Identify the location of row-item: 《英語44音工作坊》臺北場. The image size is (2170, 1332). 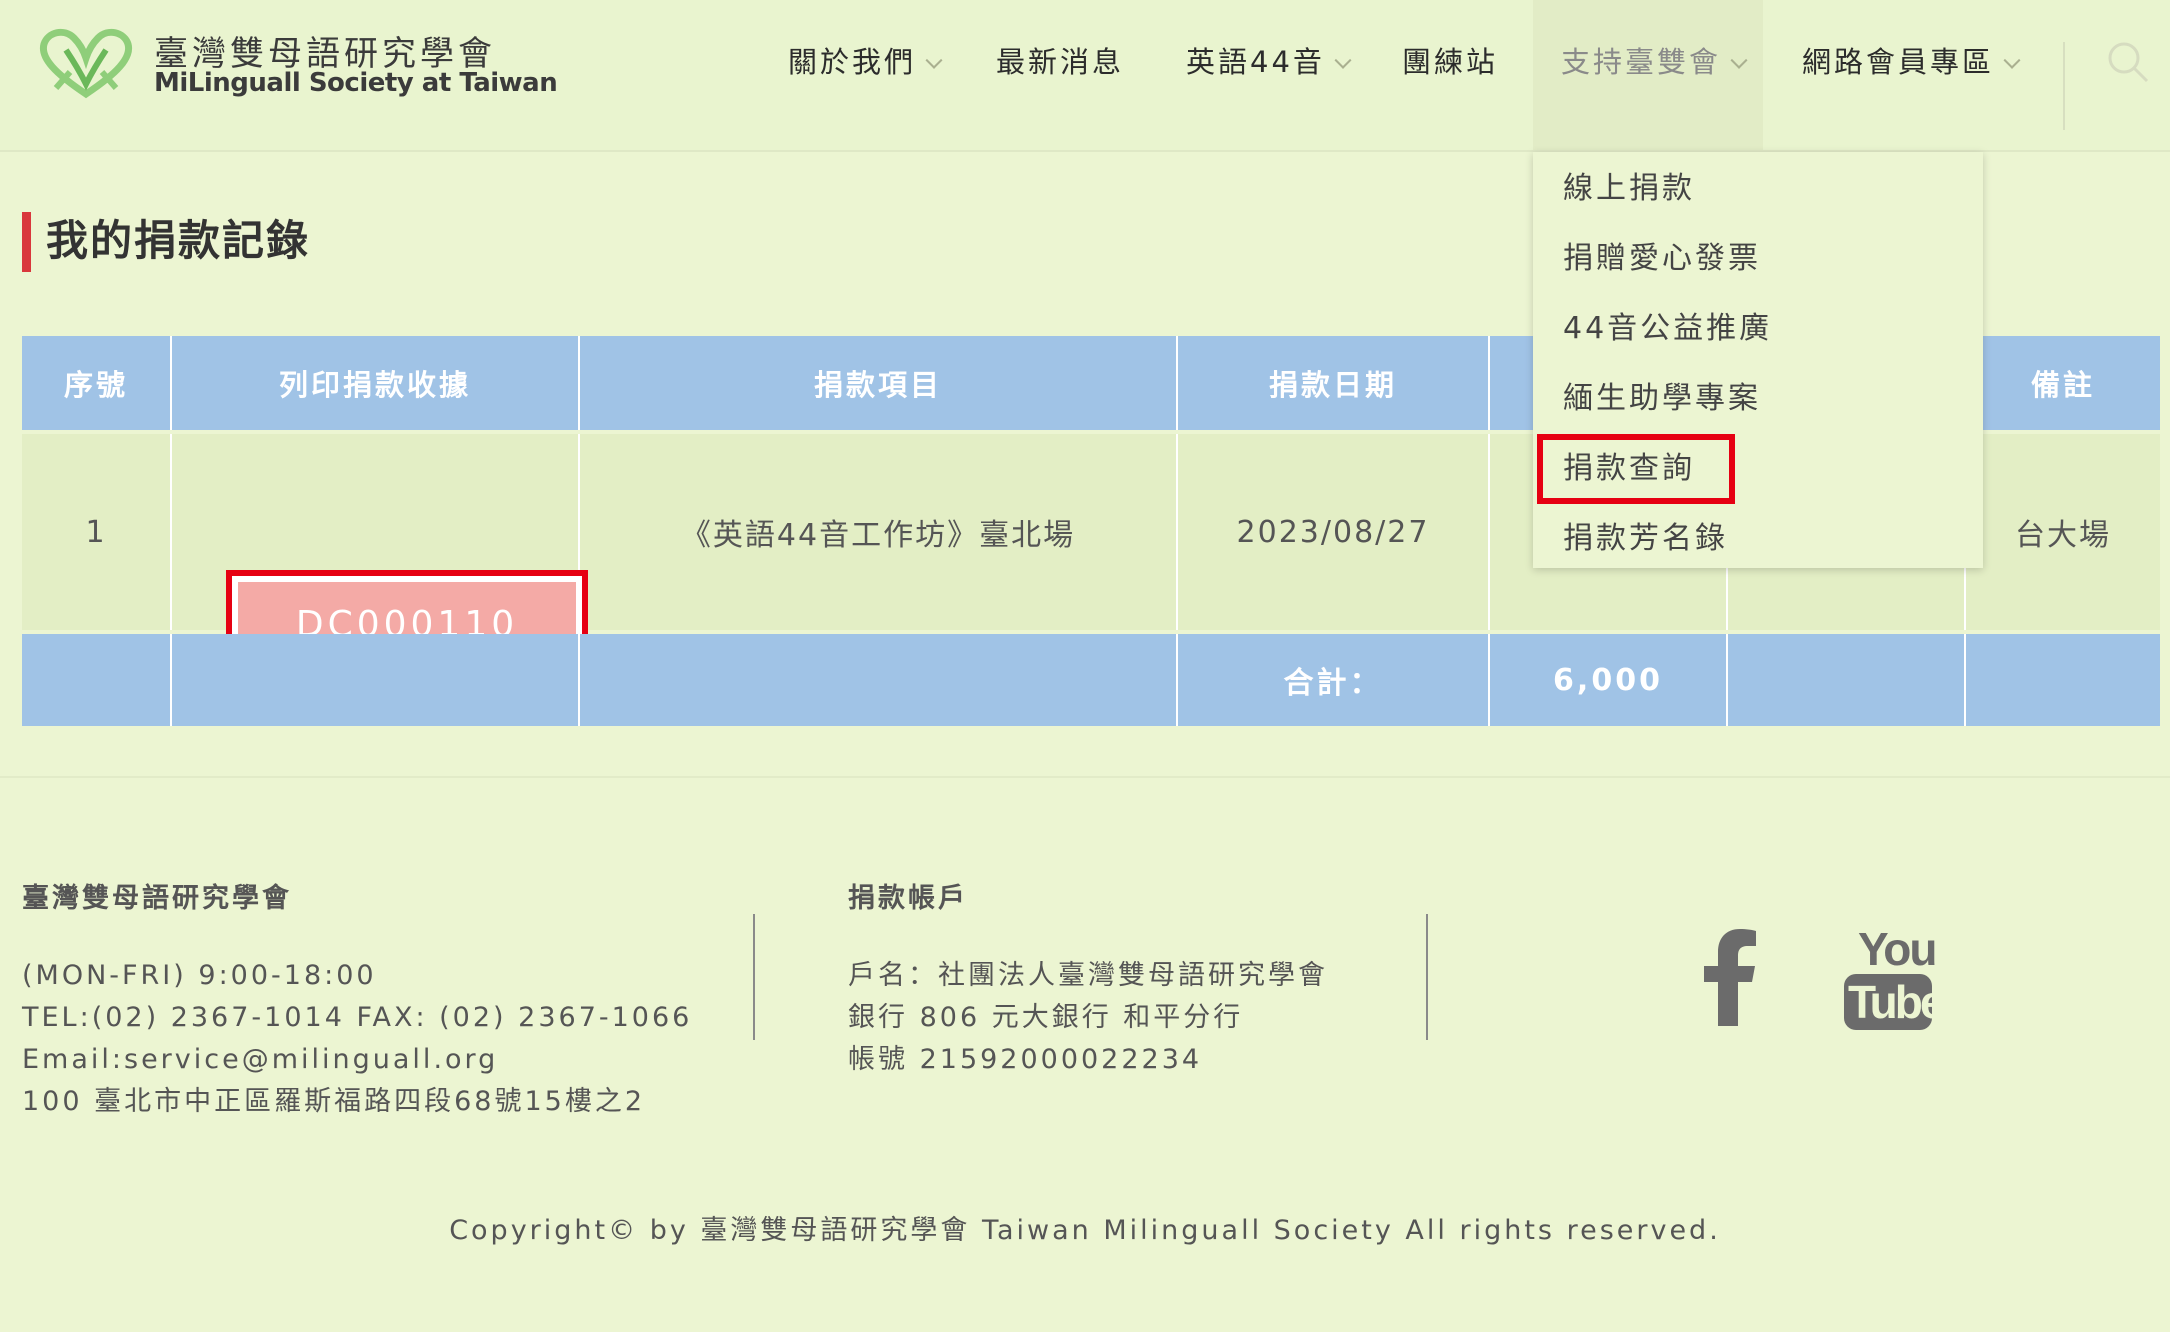
(879, 532).